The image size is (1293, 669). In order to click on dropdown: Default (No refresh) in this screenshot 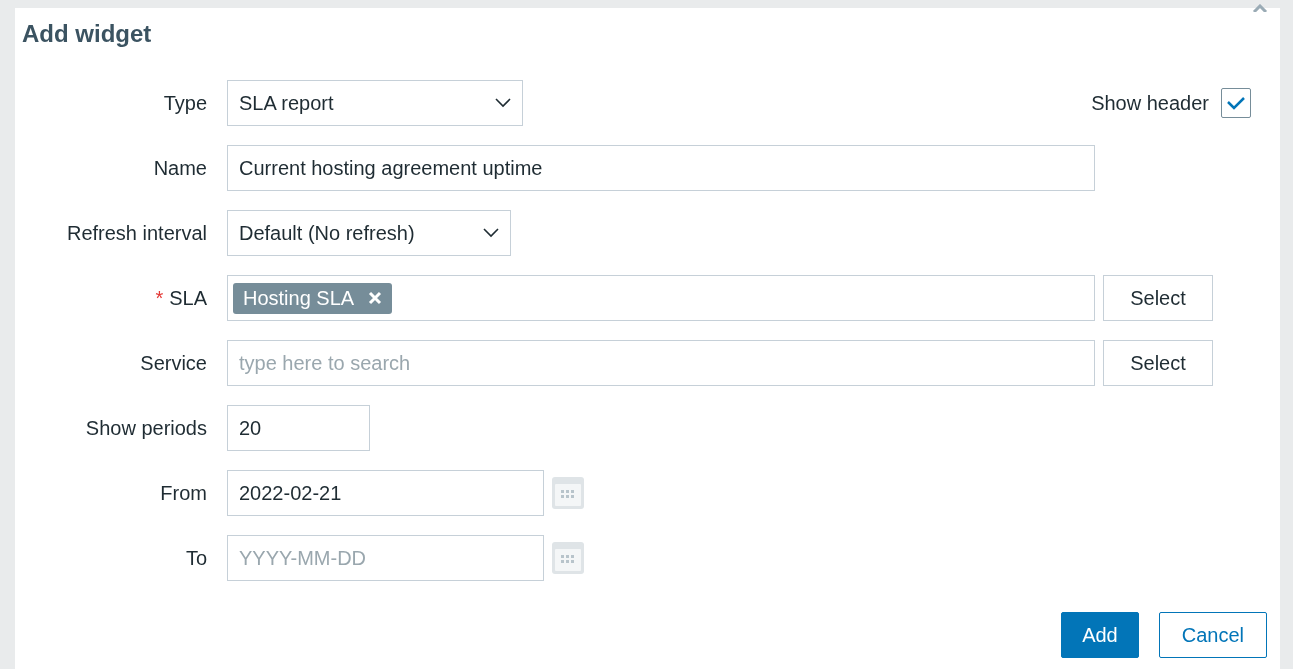, I will do `click(369, 233)`.